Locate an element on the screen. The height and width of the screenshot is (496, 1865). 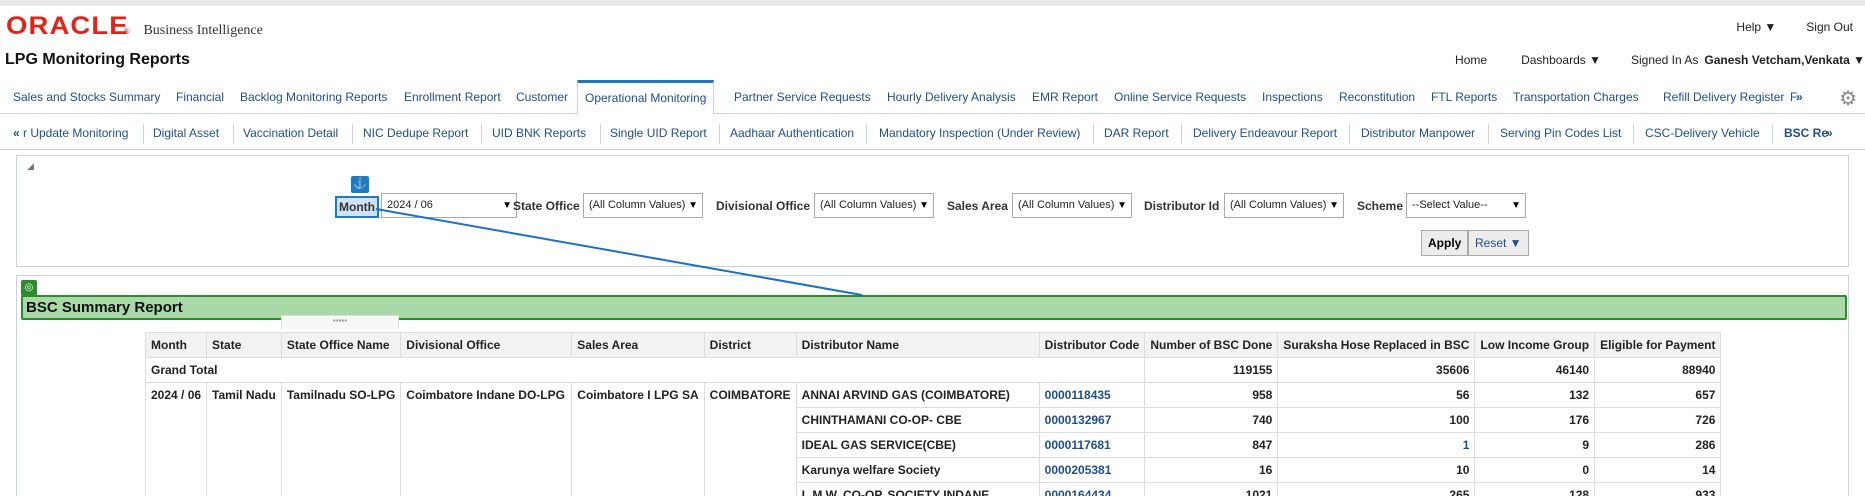
subtab-digital-asset: Digital Asset is located at coordinates (186, 133).